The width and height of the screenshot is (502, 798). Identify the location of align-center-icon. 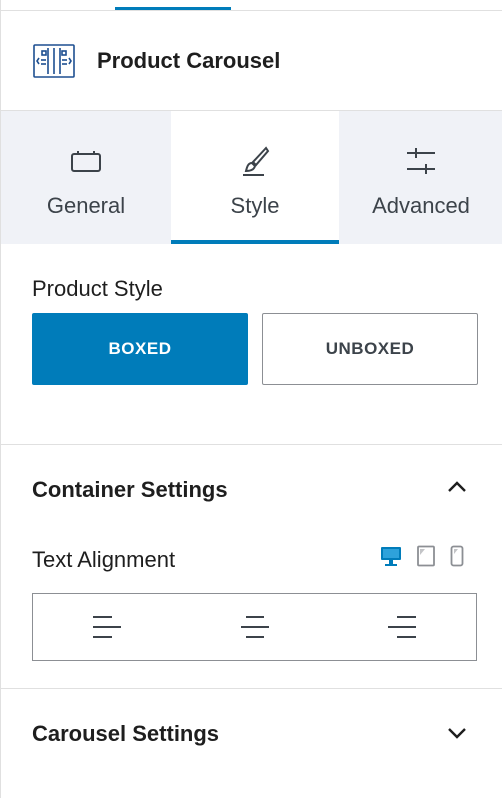
(255, 627).